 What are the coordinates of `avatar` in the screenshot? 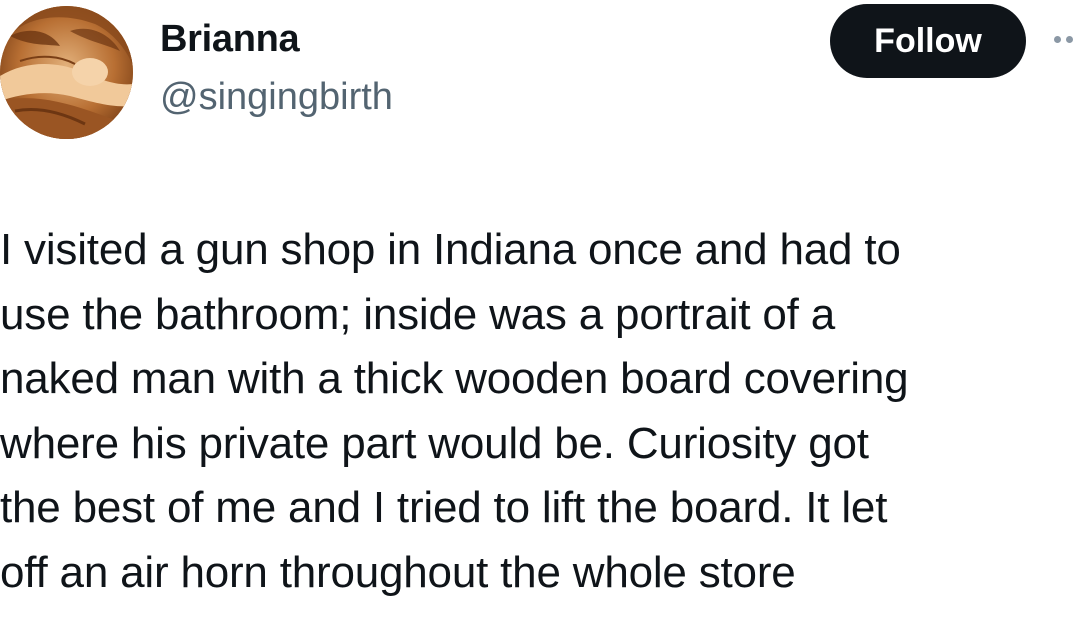 It's located at (66, 72).